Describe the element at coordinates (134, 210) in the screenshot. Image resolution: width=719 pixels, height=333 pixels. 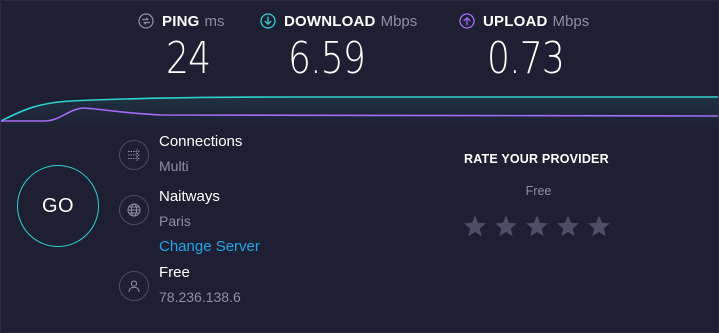
I see `globe-icon` at that location.